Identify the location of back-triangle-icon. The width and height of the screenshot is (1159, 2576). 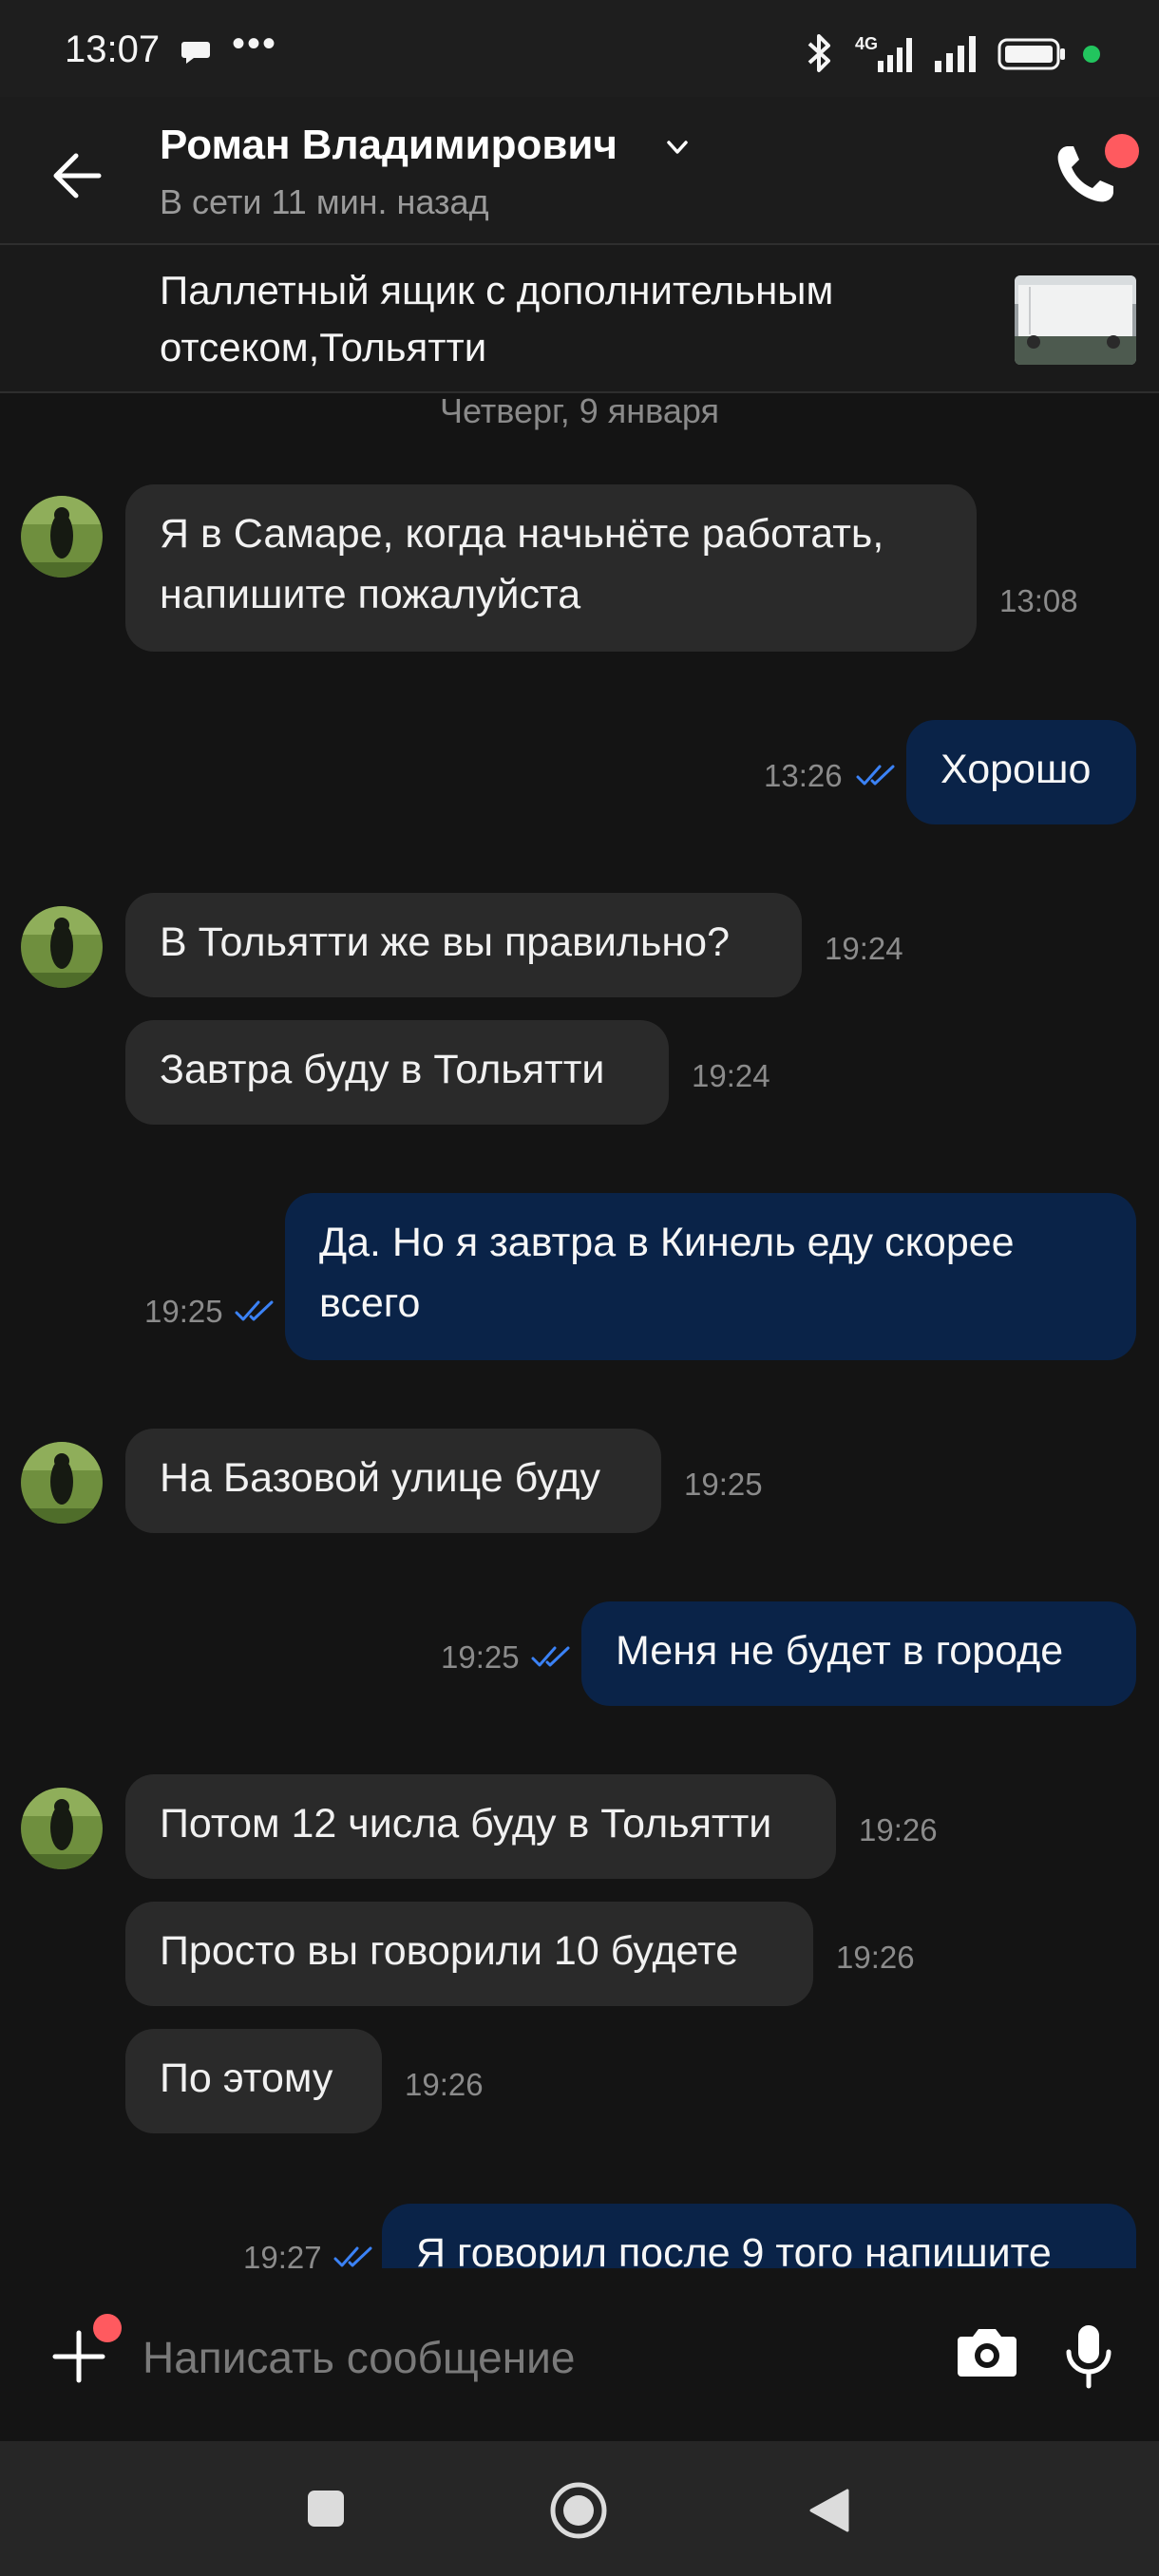
(829, 2510).